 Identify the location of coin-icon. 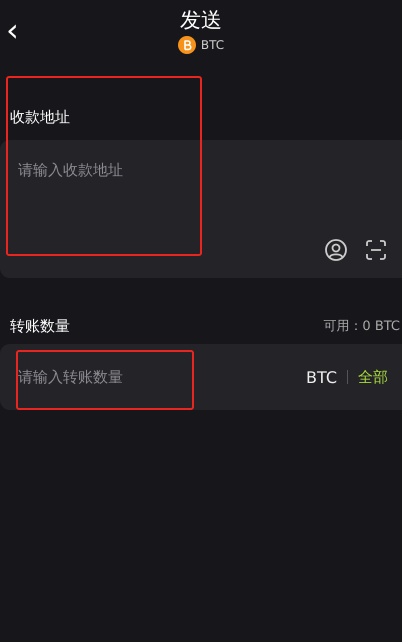
(187, 45).